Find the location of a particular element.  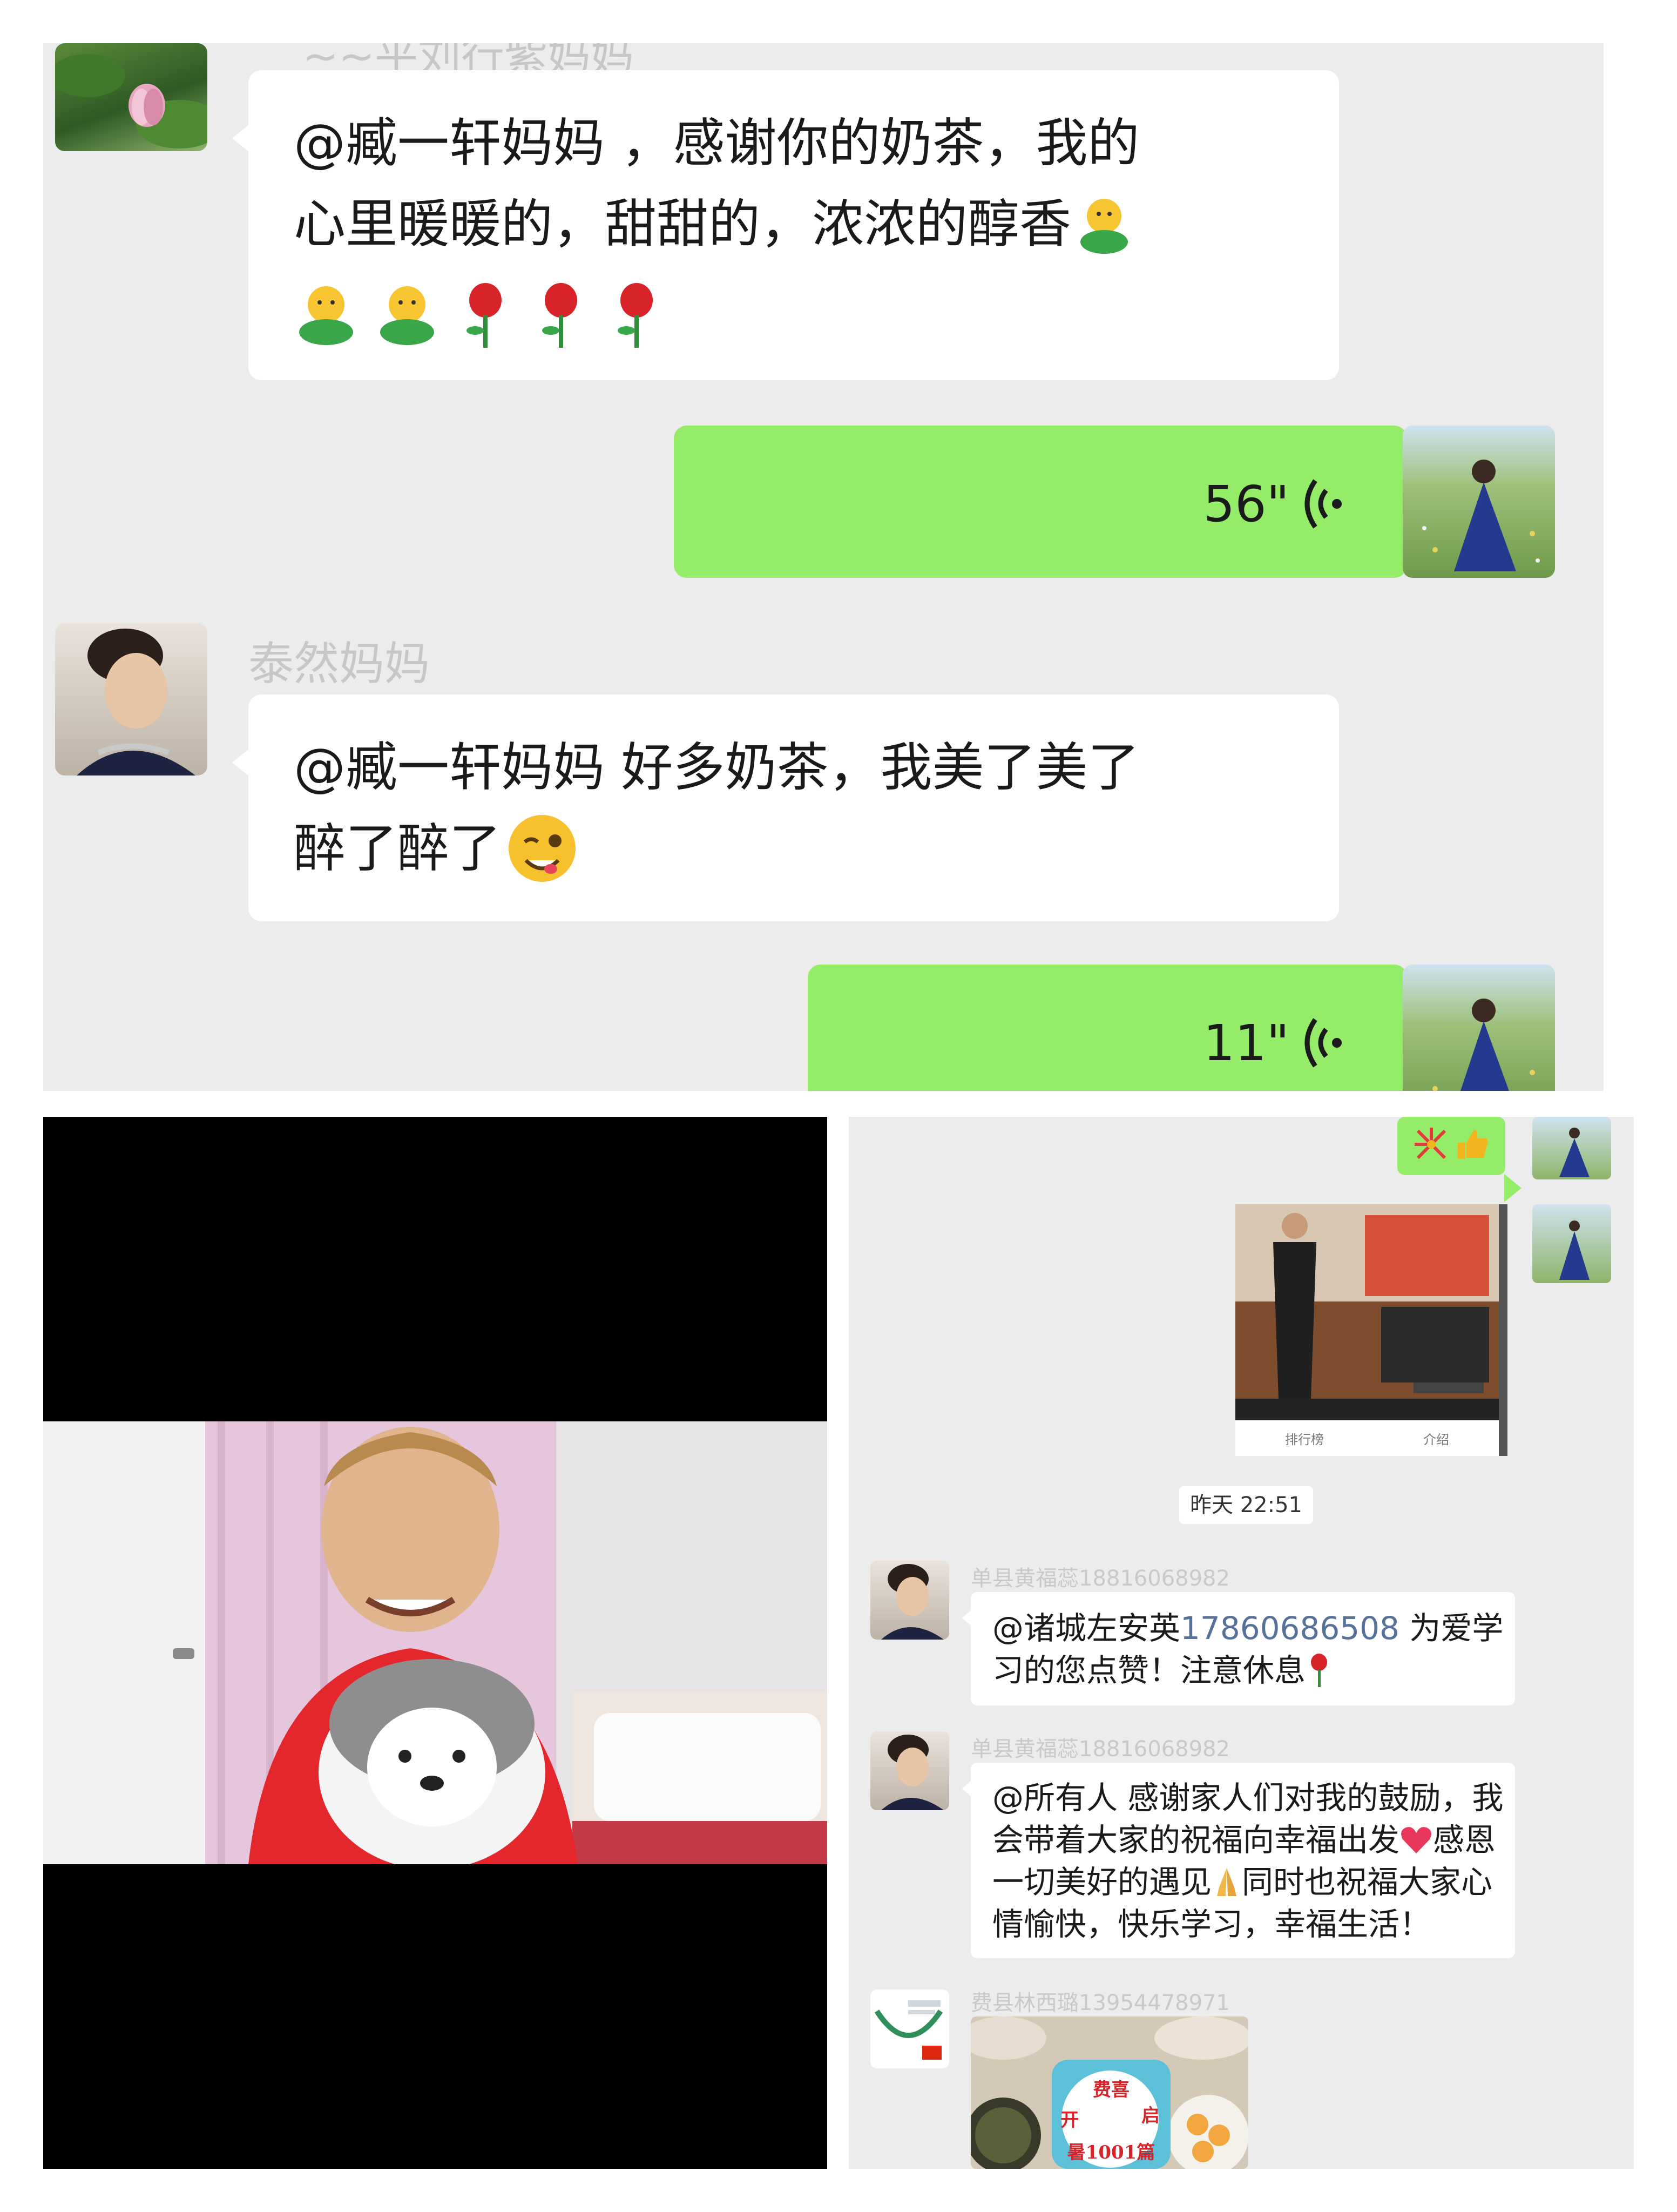

message-text-line: 会带着大家的祝福向幸福出发 感恩 is located at coordinates (1244, 1840).